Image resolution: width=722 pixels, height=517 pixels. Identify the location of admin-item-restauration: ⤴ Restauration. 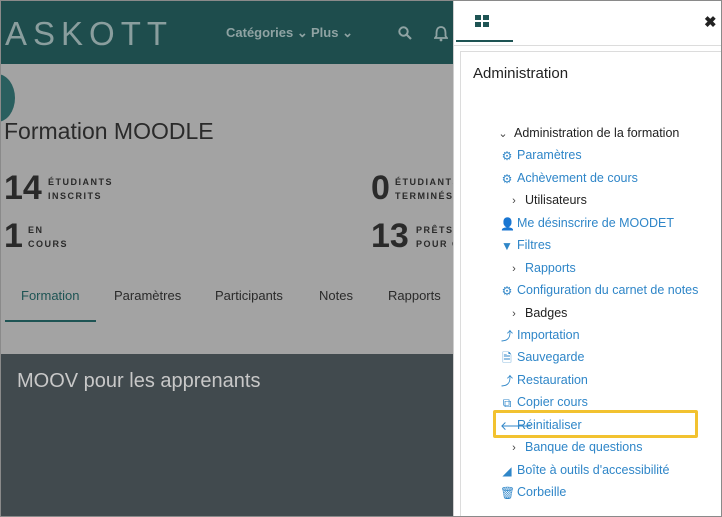
(544, 380).